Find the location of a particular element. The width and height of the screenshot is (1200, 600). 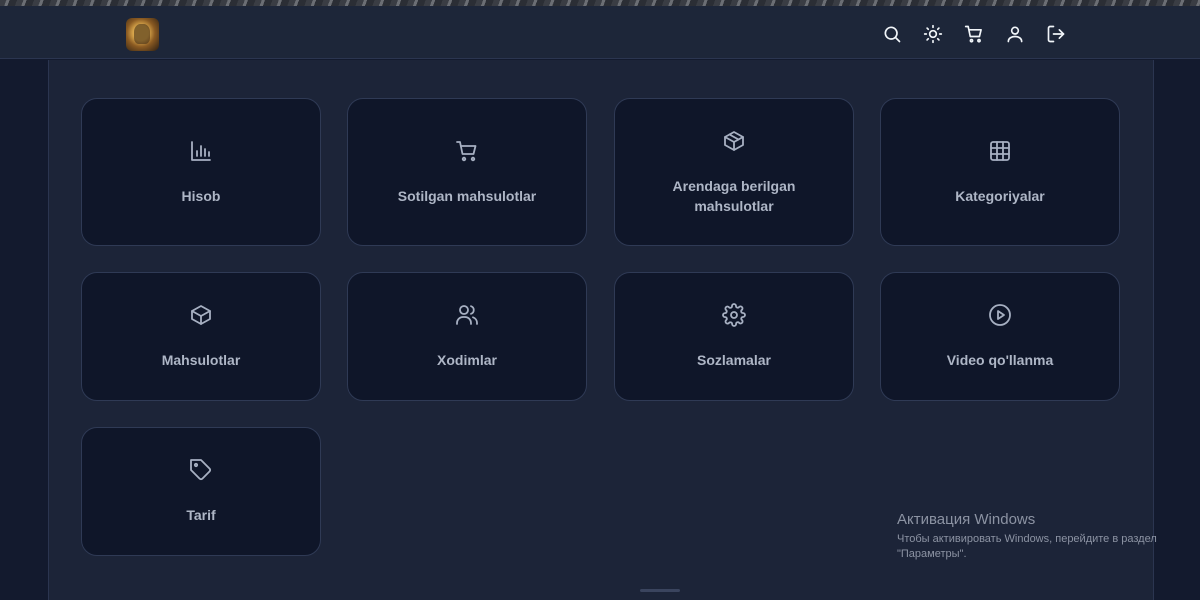

top-navbar is located at coordinates (600, 32).